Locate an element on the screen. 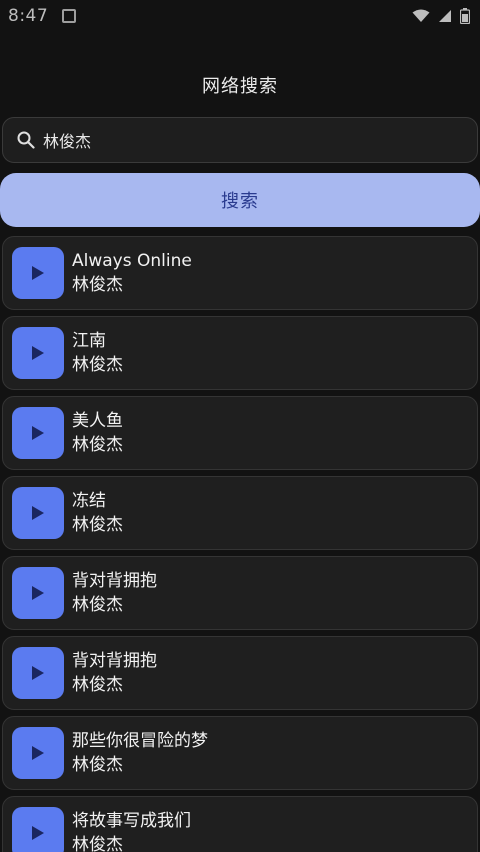 Image resolution: width=480 pixels, height=852 pixels. search-button: 搜索 is located at coordinates (240, 200).